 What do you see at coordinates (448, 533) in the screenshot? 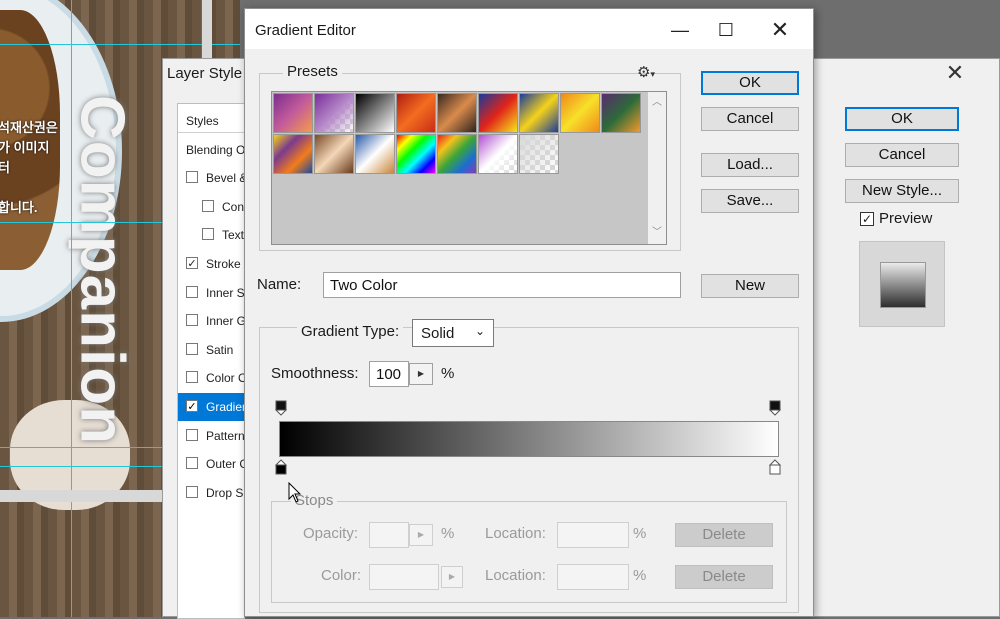
I see `opacity-unit: %` at bounding box center [448, 533].